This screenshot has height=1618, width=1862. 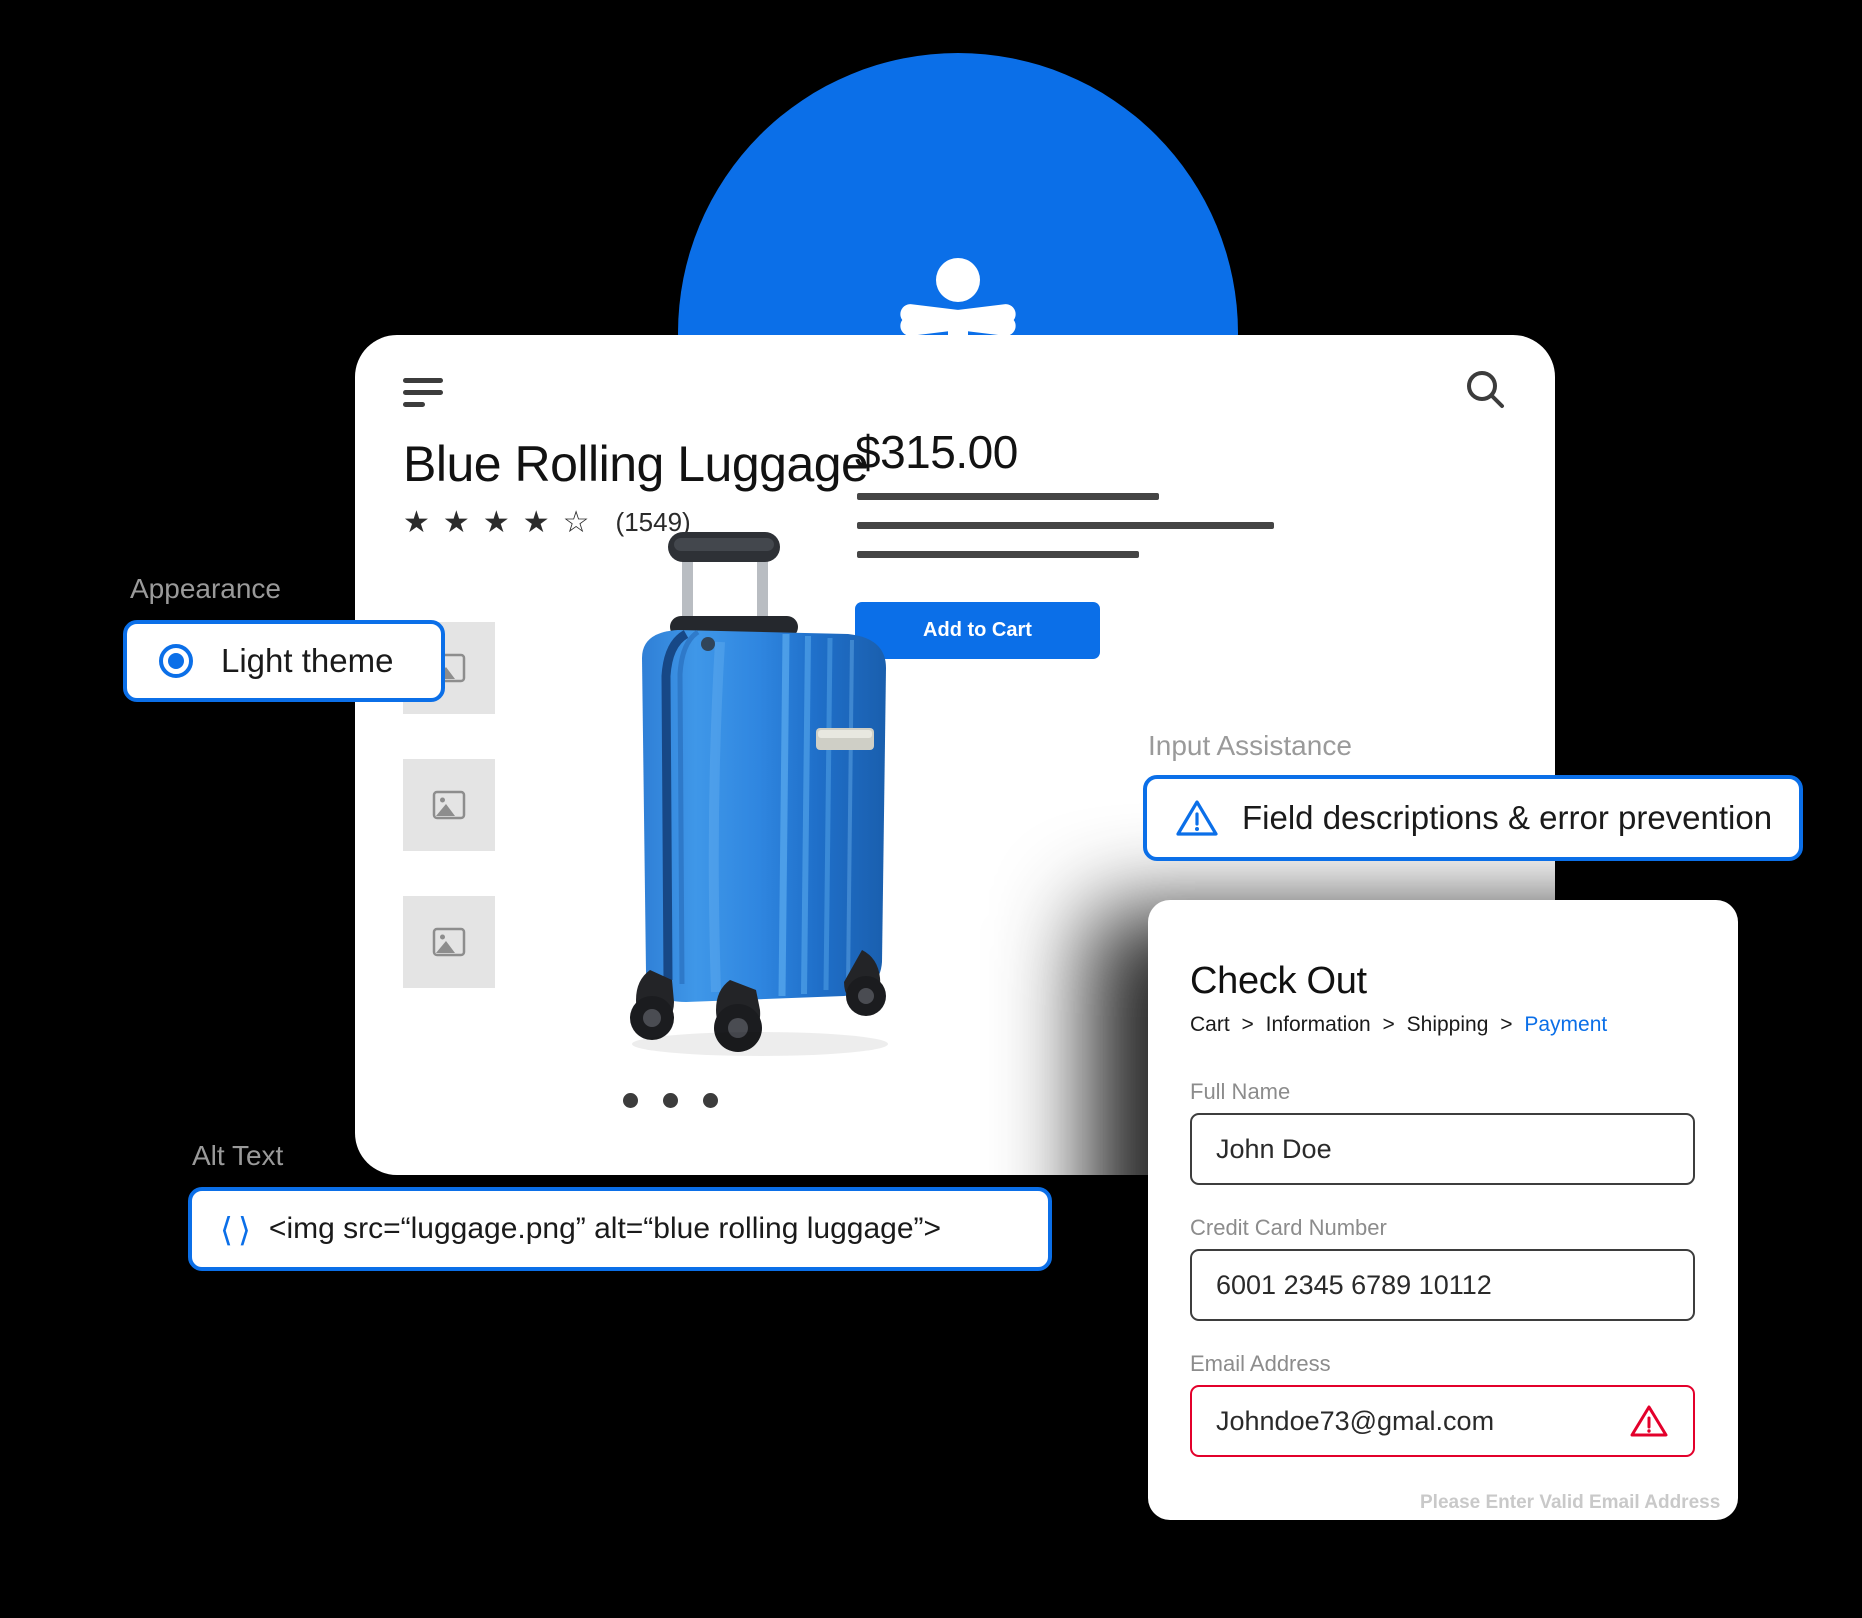 I want to click on credit-card-field-group: Credit Card Number 6001 2345 6789 10112, so click(x=1442, y=1268).